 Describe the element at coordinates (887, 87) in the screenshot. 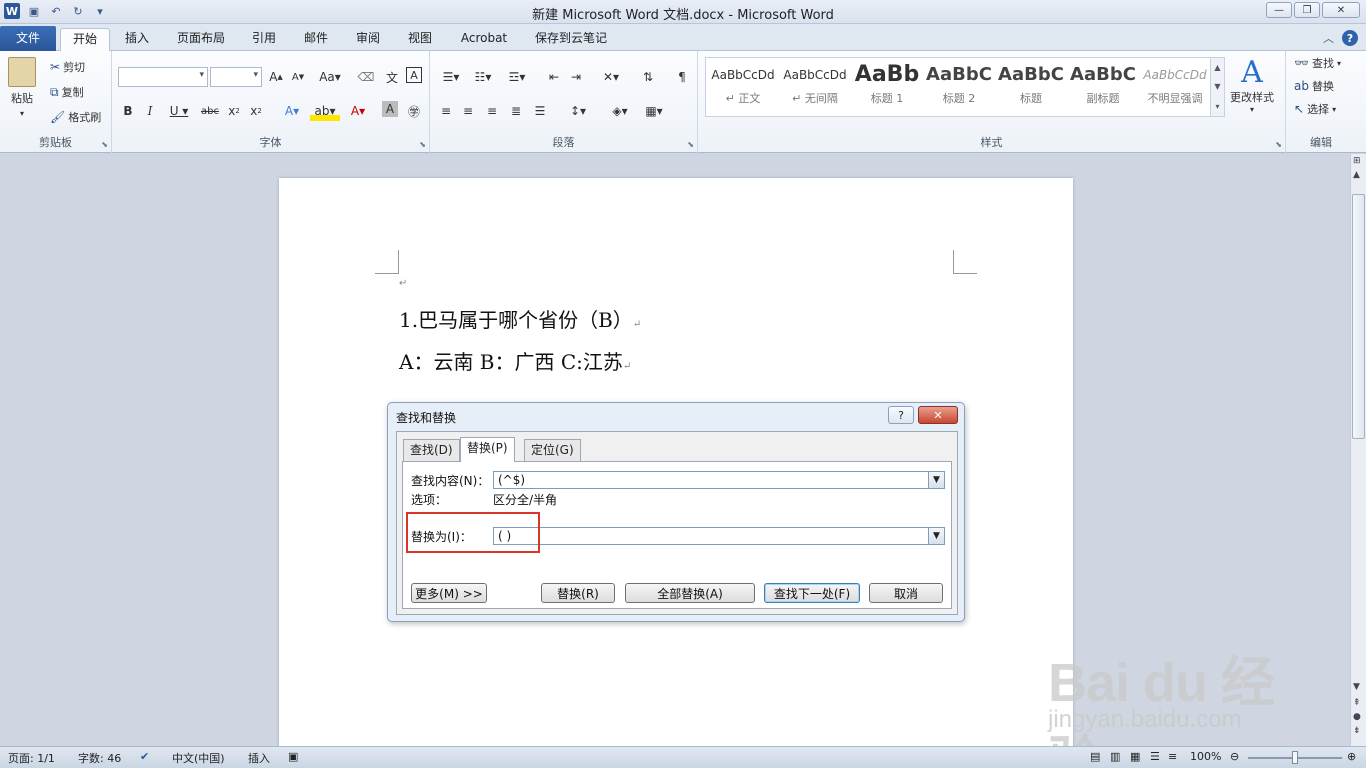

I see `style-heading-1: AaBb 标题 1` at that location.